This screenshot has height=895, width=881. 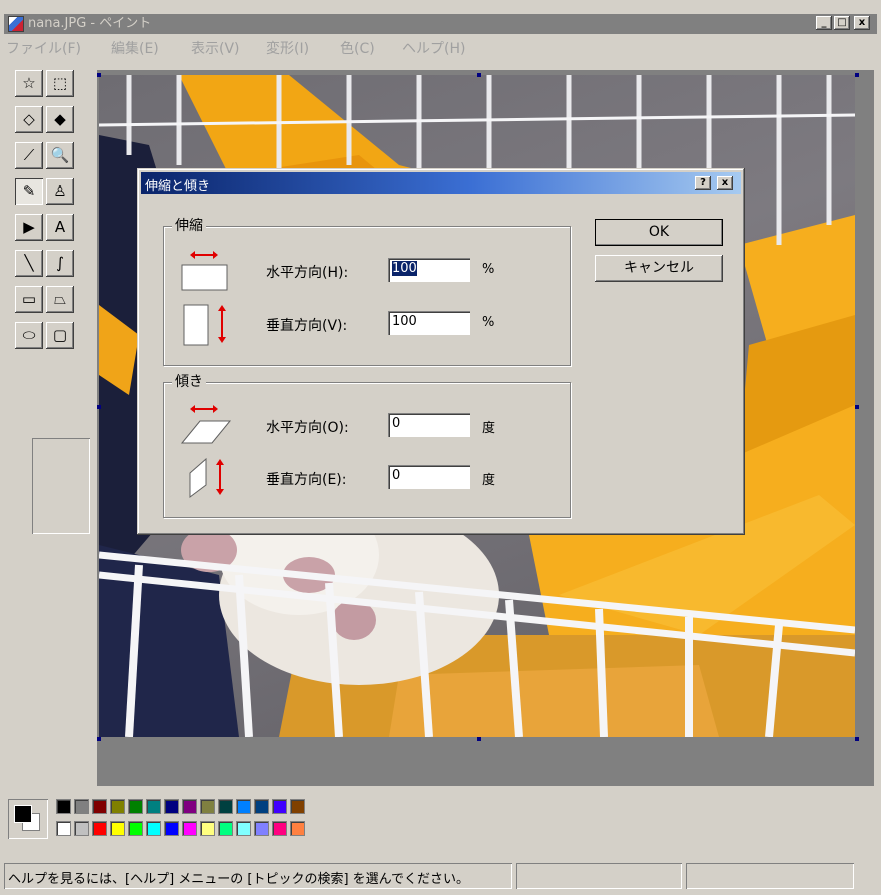 I want to click on window-title: nana.JPG - ペイント, so click(x=90, y=23).